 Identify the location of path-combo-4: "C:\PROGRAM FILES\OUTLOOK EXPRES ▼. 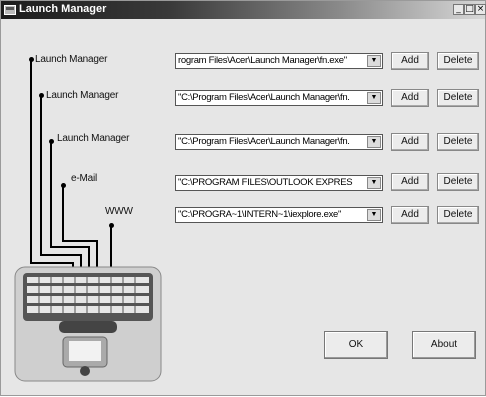
(279, 183).